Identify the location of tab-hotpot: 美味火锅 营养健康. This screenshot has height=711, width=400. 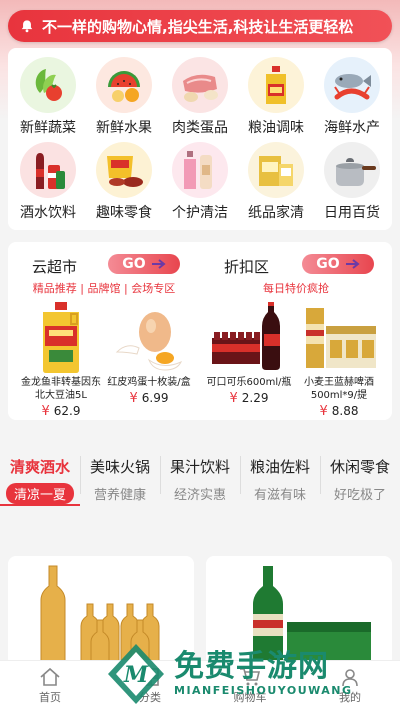
(120, 476).